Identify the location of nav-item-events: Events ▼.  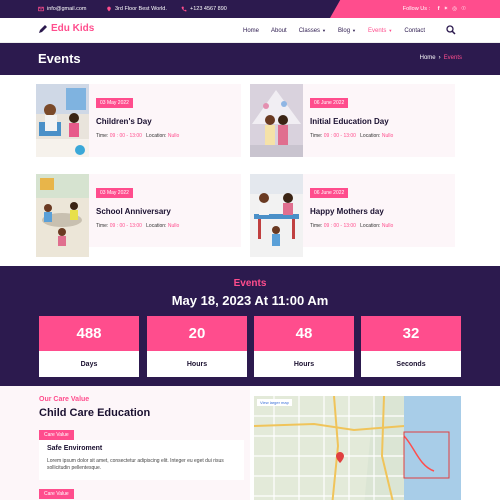
(380, 31).